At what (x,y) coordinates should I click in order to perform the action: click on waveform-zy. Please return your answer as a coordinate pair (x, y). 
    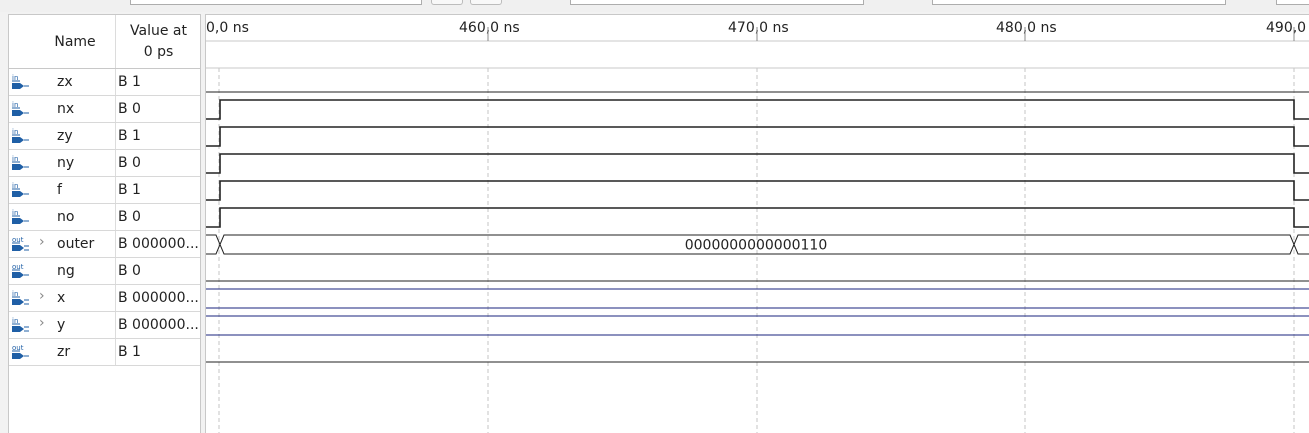
    Looking at the image, I should click on (757, 136).